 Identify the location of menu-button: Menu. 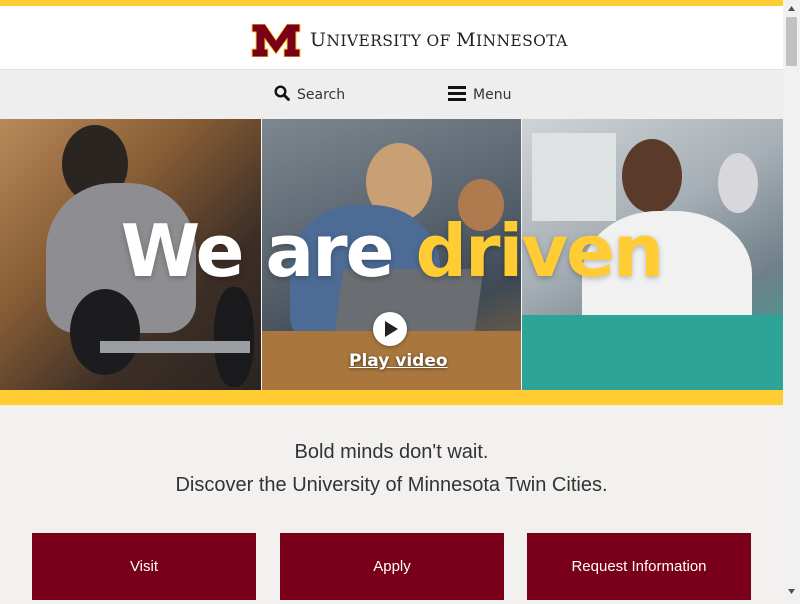
(479, 95).